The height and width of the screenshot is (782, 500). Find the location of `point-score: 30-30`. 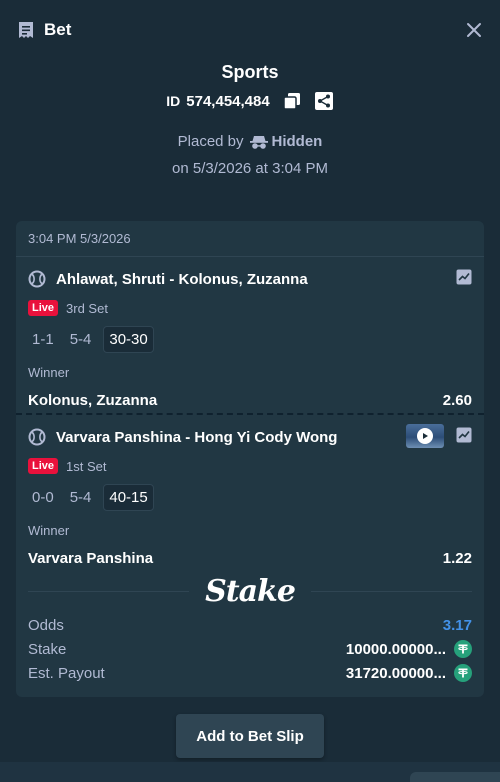

point-score: 30-30 is located at coordinates (128, 339).